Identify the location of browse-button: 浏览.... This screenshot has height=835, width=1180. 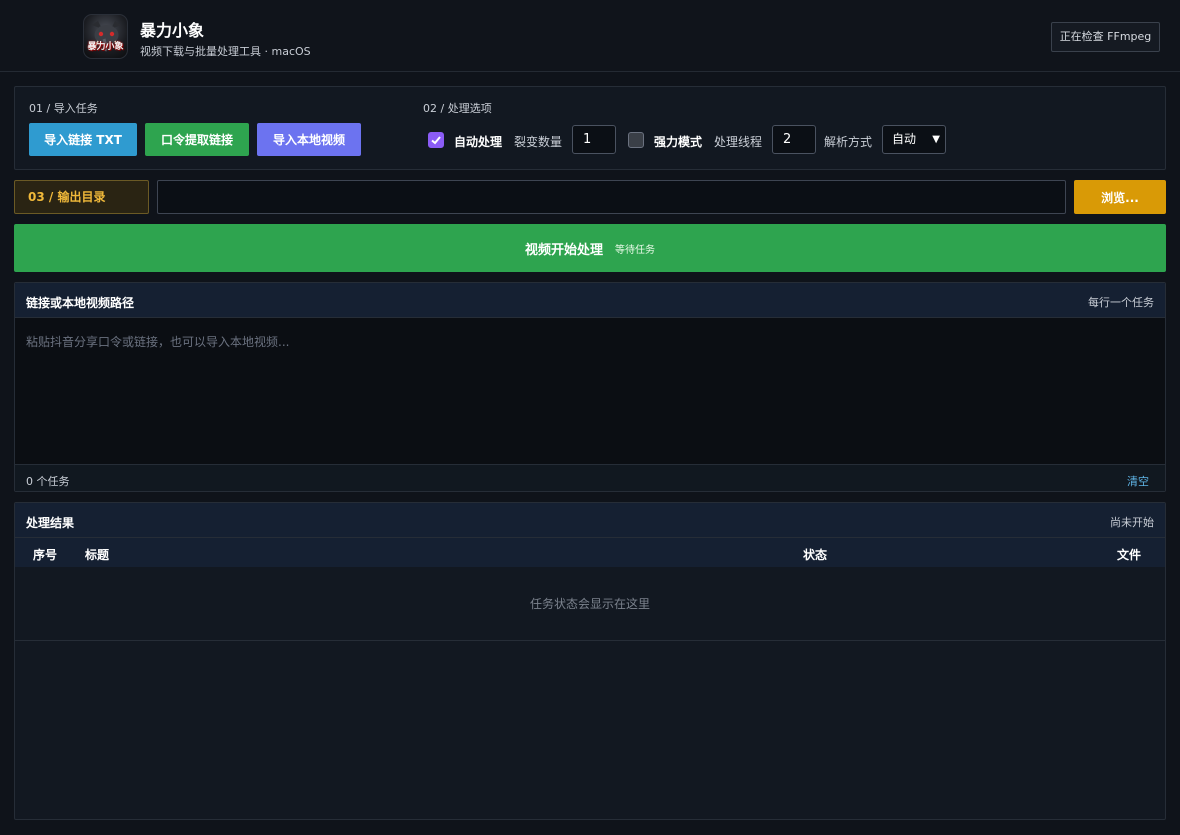
(1120, 197).